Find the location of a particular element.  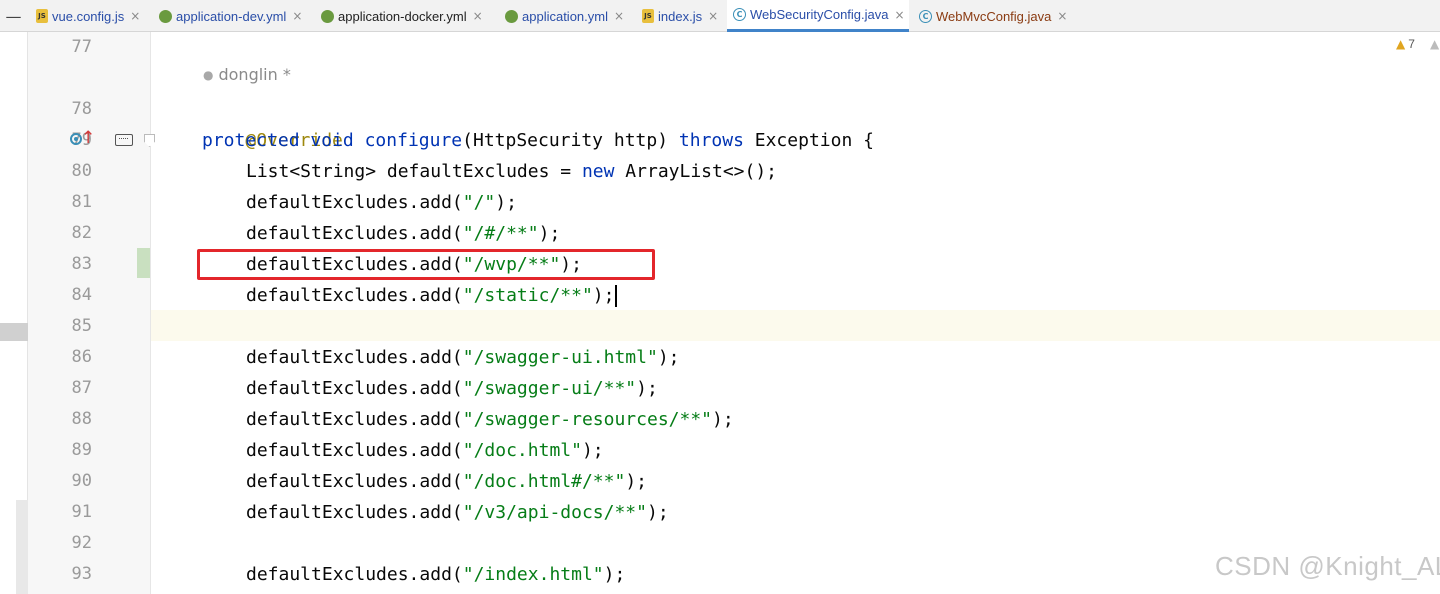

keyword-token: new is located at coordinates (598, 171).